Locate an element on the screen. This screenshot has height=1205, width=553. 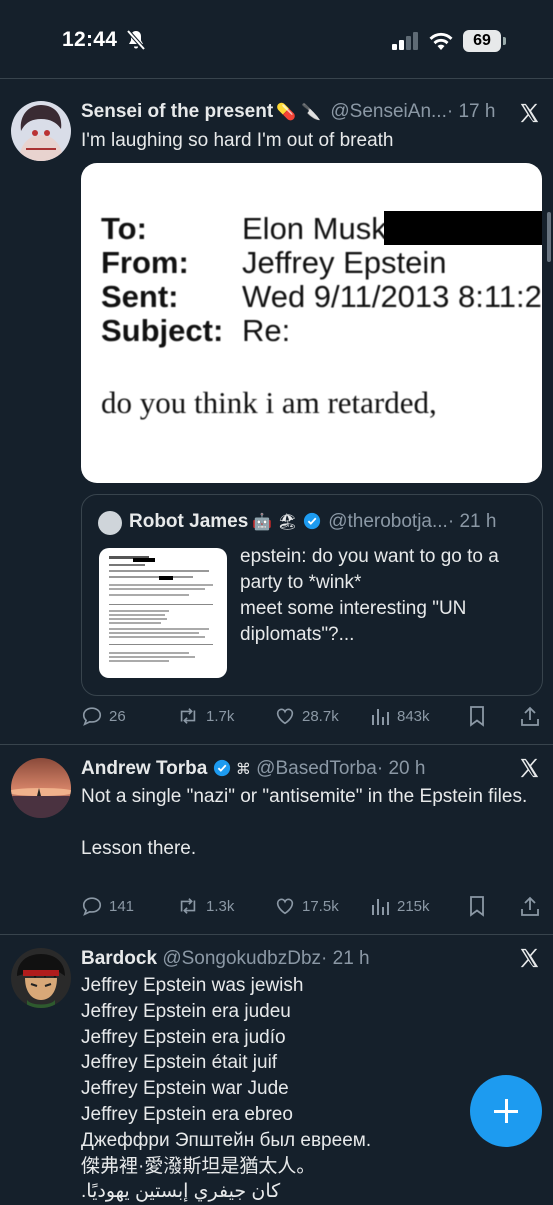
email-body: do you think i am retarded, is located at coordinates (269, 402).